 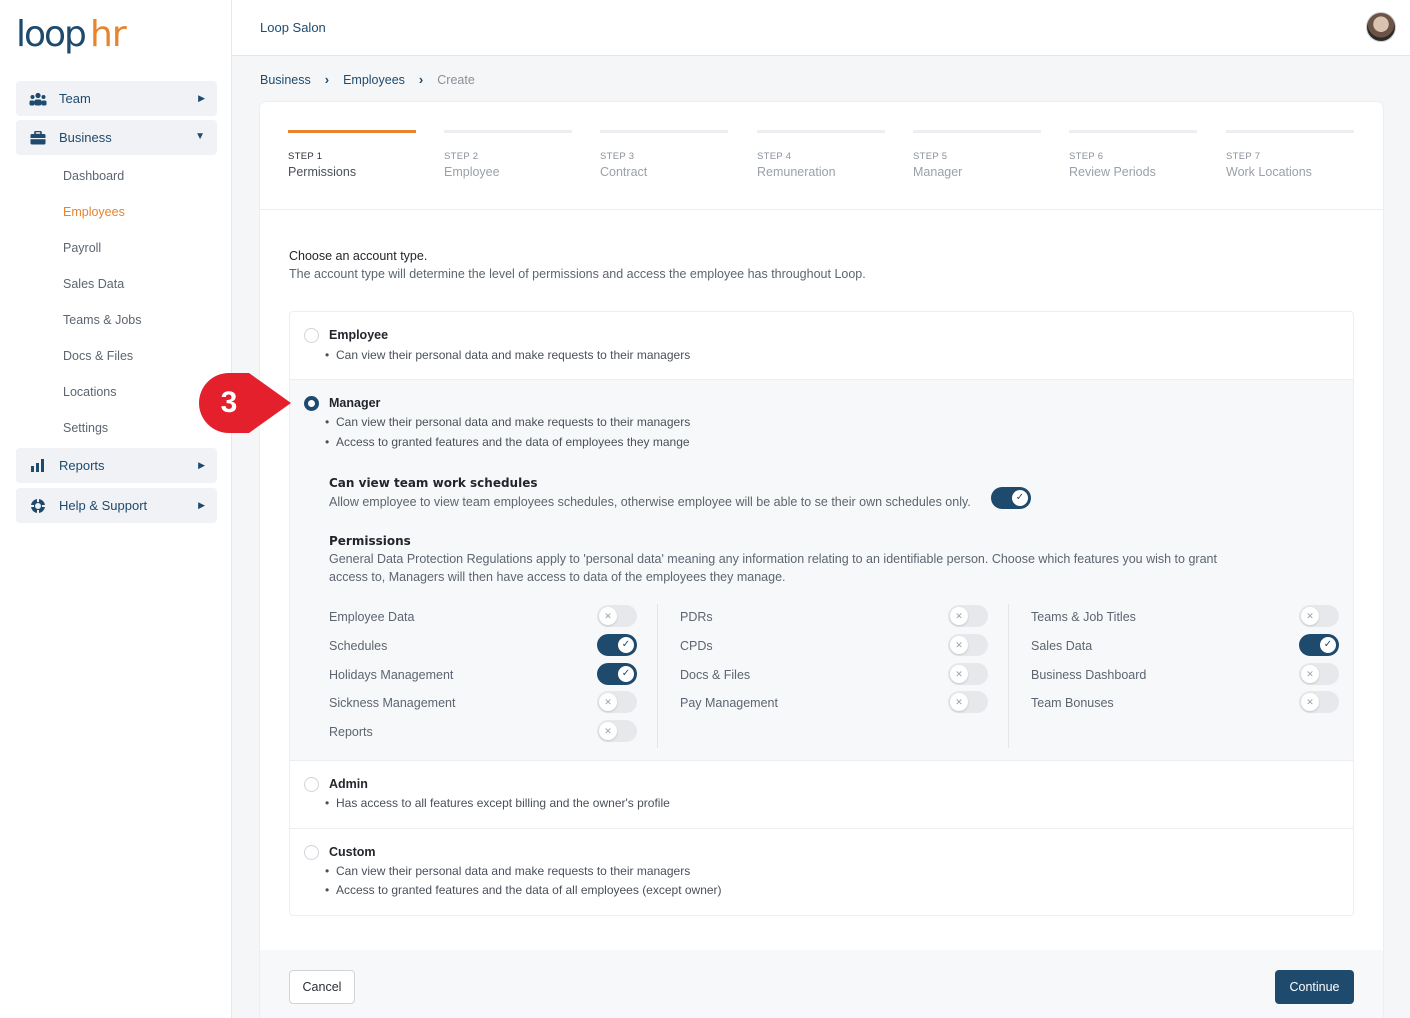 I want to click on continue-button: Continue, so click(x=1314, y=987).